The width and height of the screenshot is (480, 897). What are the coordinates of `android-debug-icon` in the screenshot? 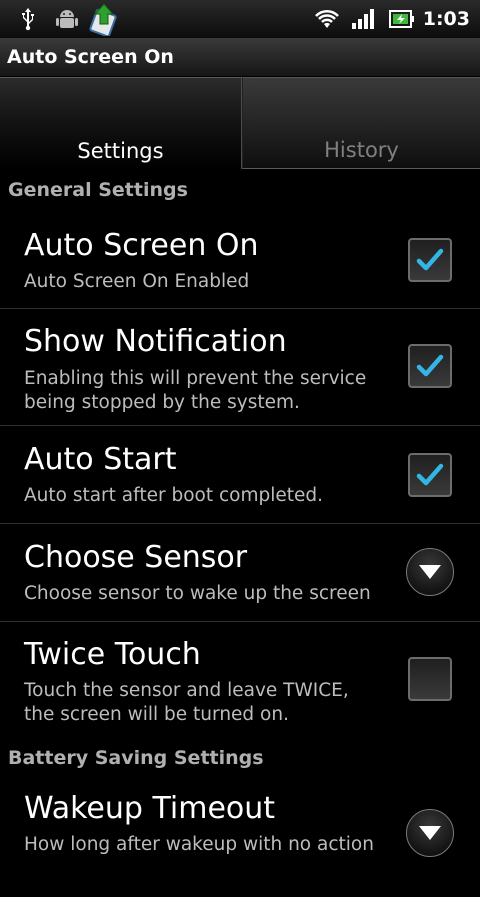 It's located at (67, 19).